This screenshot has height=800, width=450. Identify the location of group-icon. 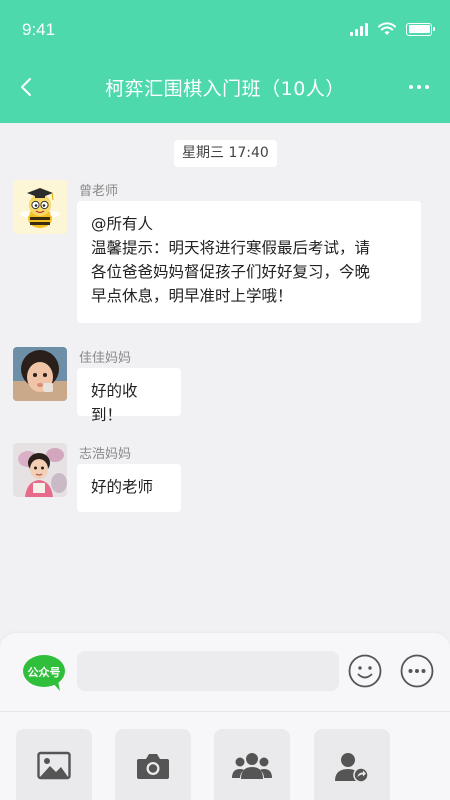
(252, 766).